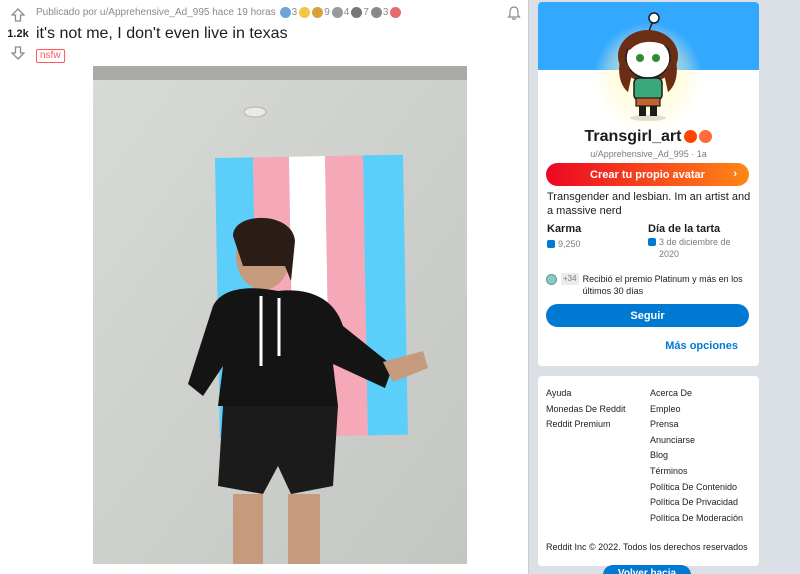 The width and height of the screenshot is (800, 574). Describe the element at coordinates (570, 279) in the screenshot. I see `trophy-count: +34` at that location.